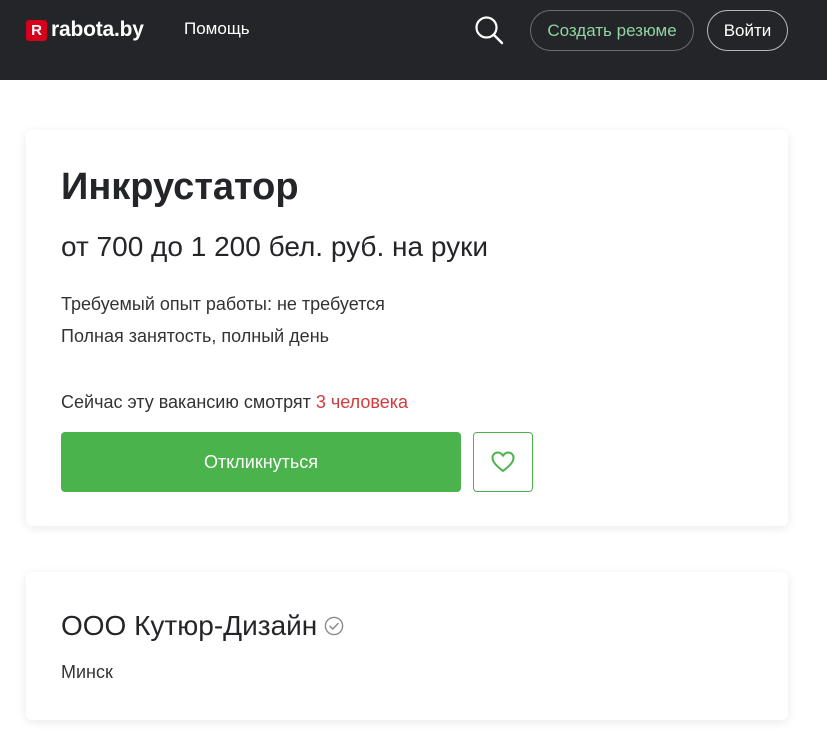 The width and height of the screenshot is (827, 743). Describe the element at coordinates (362, 402) in the screenshot. I see `watchers-count: 3 человека` at that location.